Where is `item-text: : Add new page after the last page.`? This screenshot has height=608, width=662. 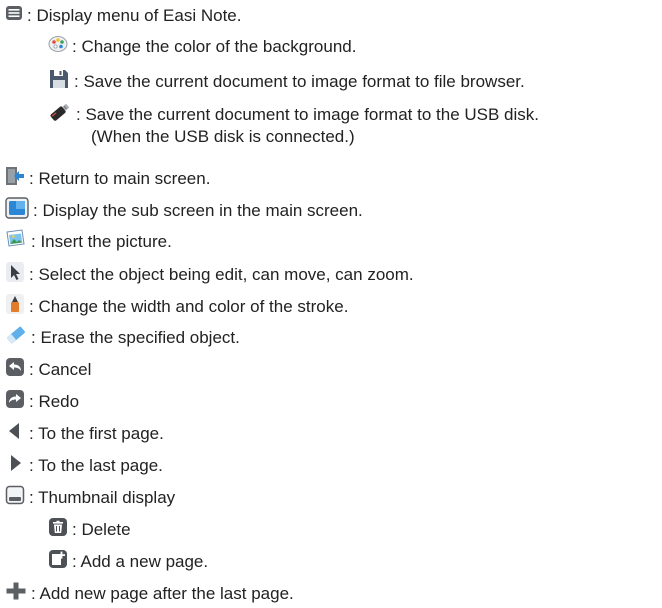
item-text: : Add new page after the last page. is located at coordinates (162, 593).